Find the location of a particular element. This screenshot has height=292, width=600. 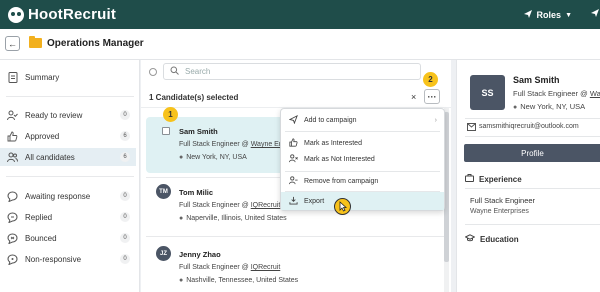

candidate-name: Sam Smith is located at coordinates (198, 131).